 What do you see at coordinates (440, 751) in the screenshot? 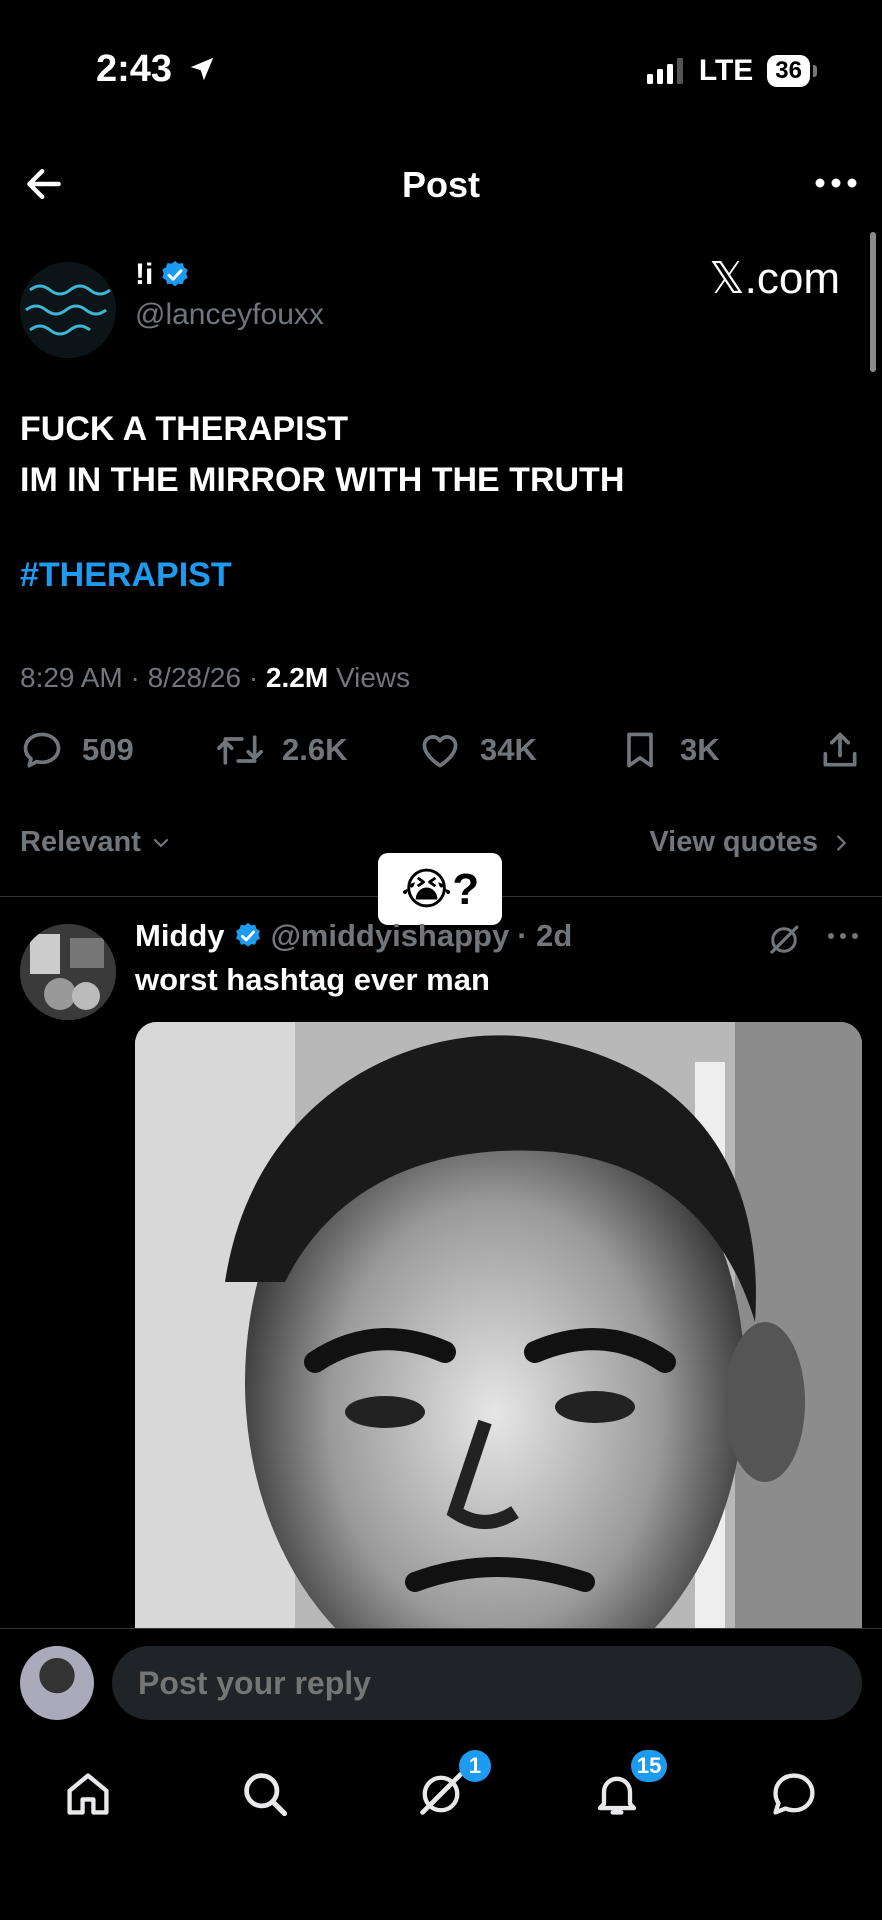
I see `heart-icon` at bounding box center [440, 751].